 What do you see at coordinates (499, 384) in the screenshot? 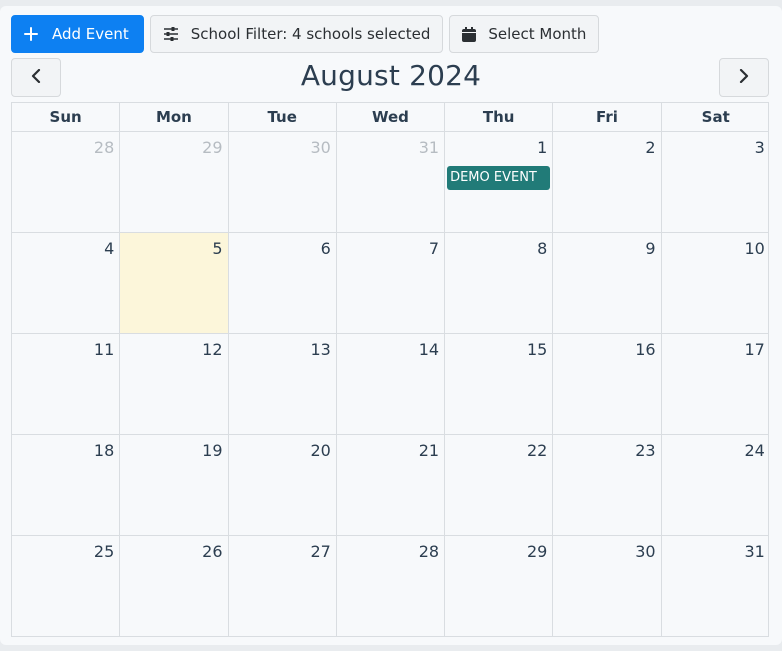
I see `day-cell: 15` at bounding box center [499, 384].